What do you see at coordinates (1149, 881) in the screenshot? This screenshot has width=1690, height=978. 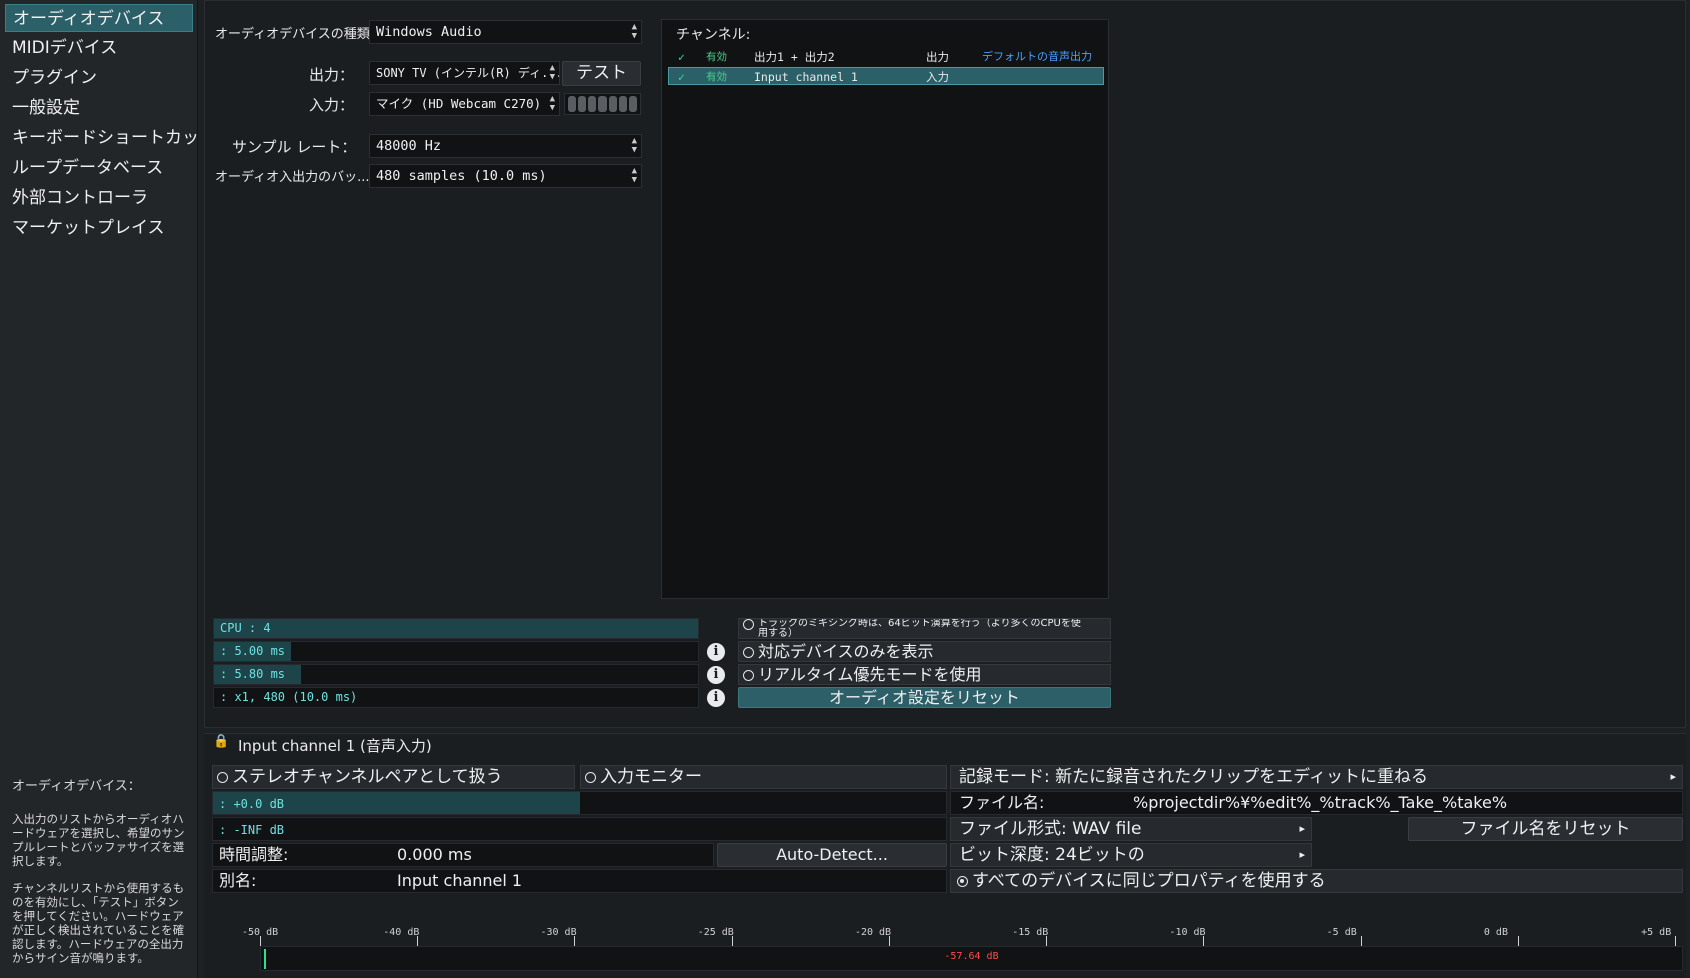 I see `same-properties-label: すべてのデバイスに同じプロパティを使用する` at bounding box center [1149, 881].